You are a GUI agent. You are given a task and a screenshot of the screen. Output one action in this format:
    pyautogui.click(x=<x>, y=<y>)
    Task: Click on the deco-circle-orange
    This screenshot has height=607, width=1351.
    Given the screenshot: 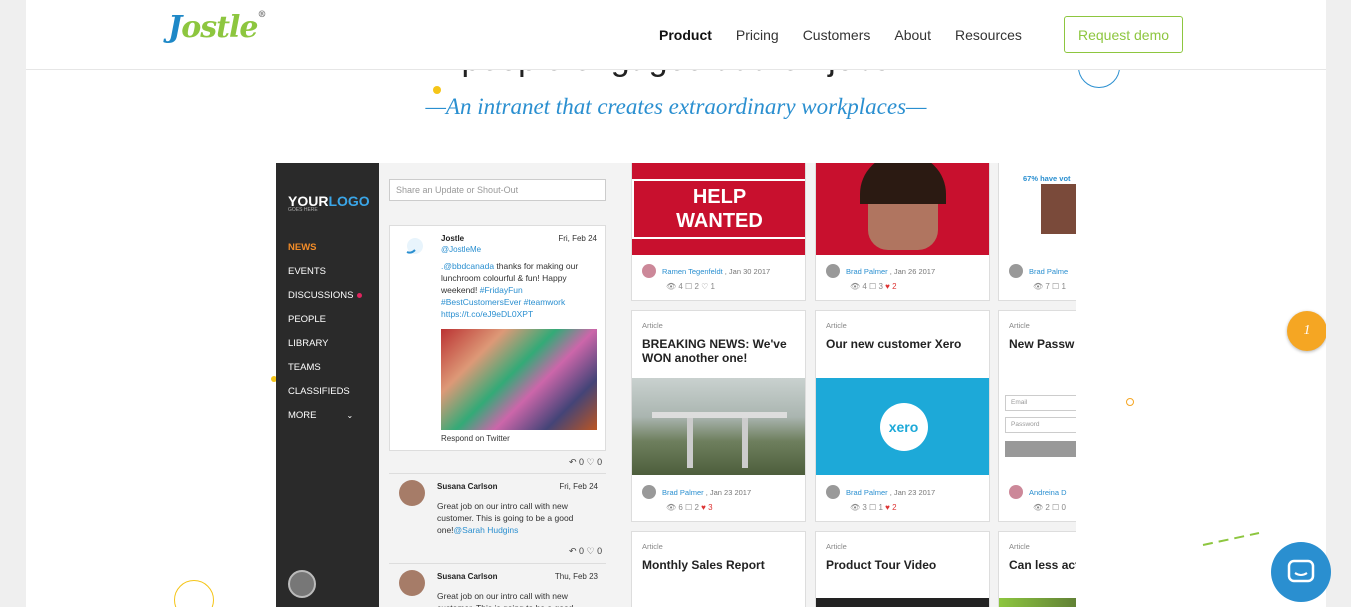 What is the action you would take?
    pyautogui.click(x=1130, y=402)
    